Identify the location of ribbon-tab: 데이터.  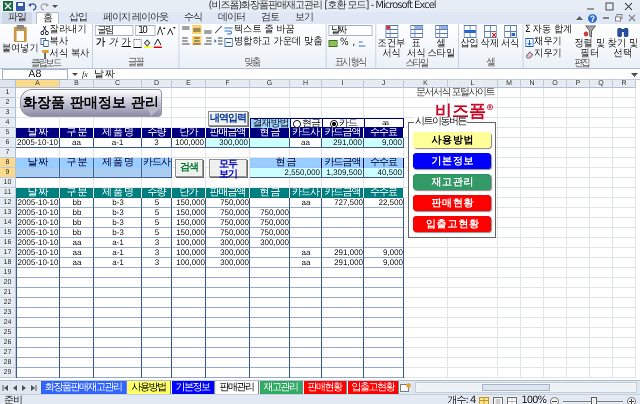
(232, 18).